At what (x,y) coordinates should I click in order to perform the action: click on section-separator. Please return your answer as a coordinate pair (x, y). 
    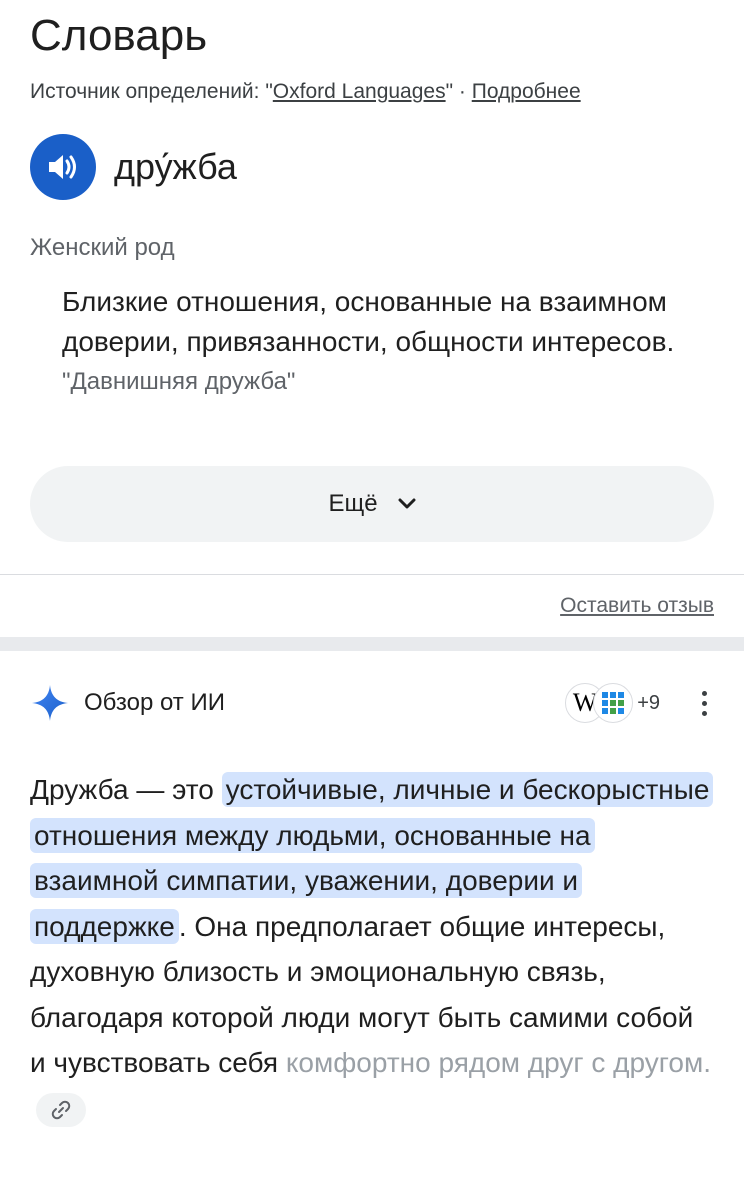
    Looking at the image, I should click on (372, 644).